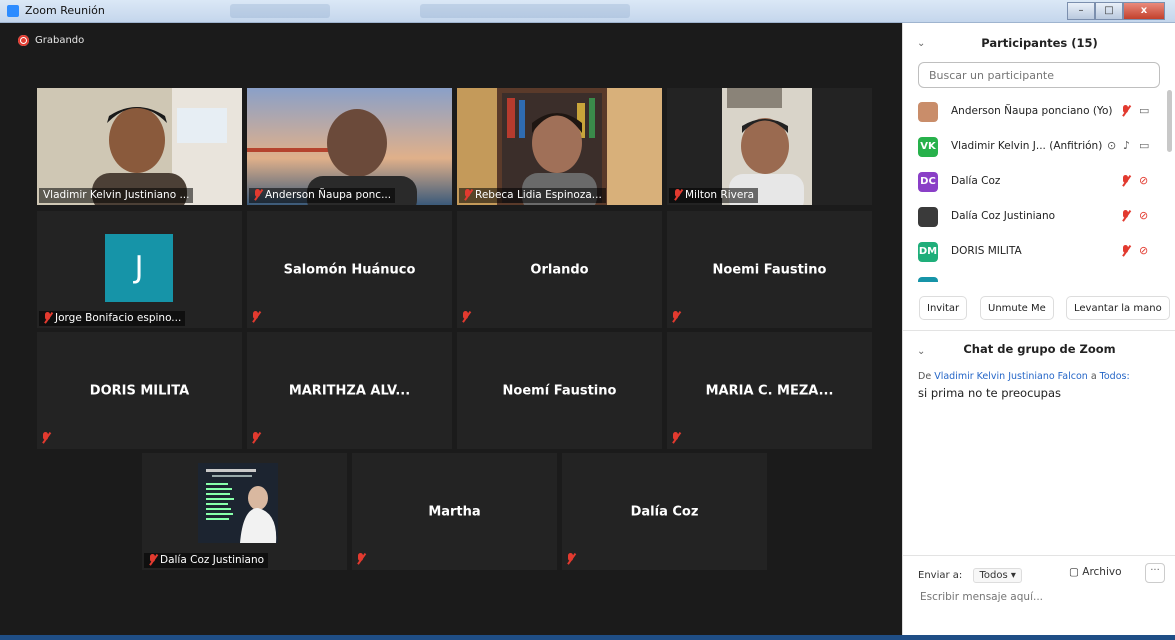 The width and height of the screenshot is (1175, 640). I want to click on participant-row: DC Dalía Coz ⊘, so click(1034, 181).